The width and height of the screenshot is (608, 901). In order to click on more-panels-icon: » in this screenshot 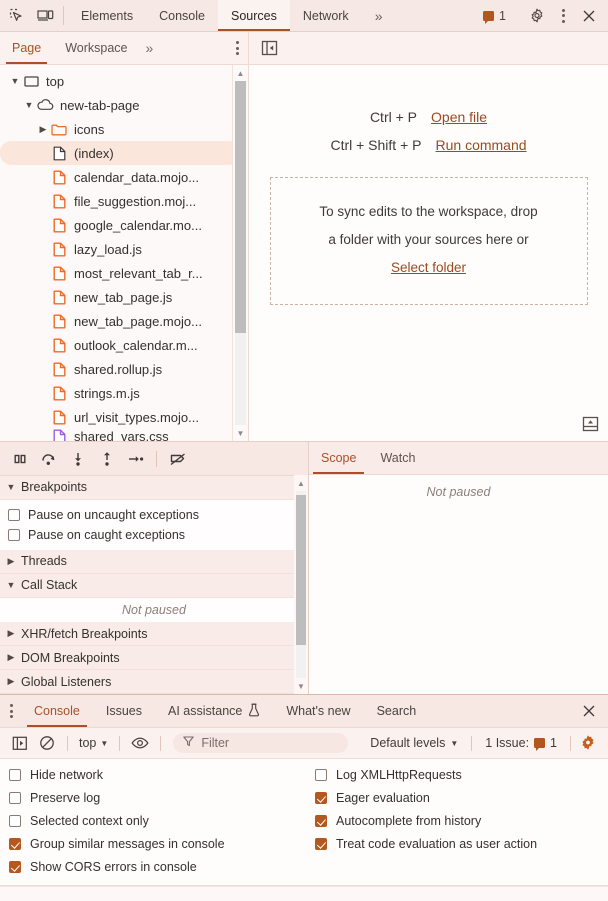, I will do `click(379, 15)`.